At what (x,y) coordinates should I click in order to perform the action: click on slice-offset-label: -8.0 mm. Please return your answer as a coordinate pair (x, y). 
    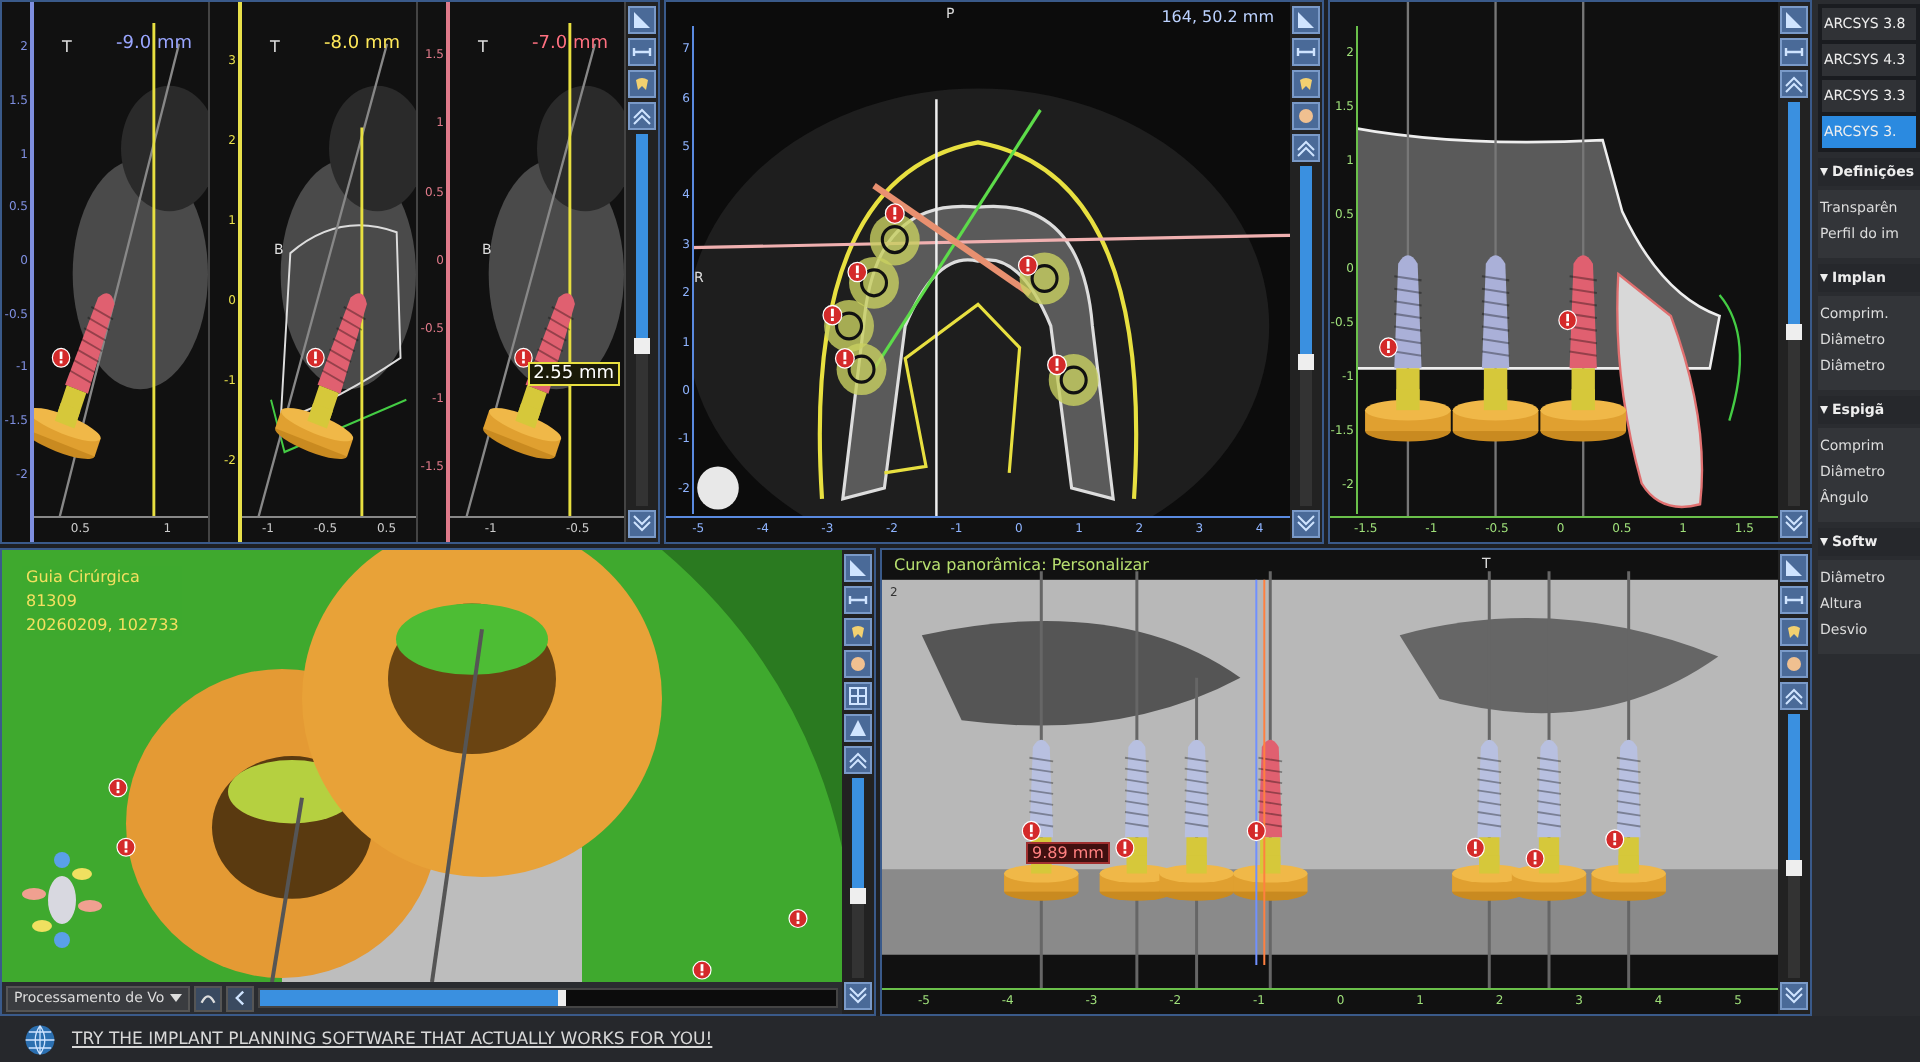
    Looking at the image, I should click on (362, 44).